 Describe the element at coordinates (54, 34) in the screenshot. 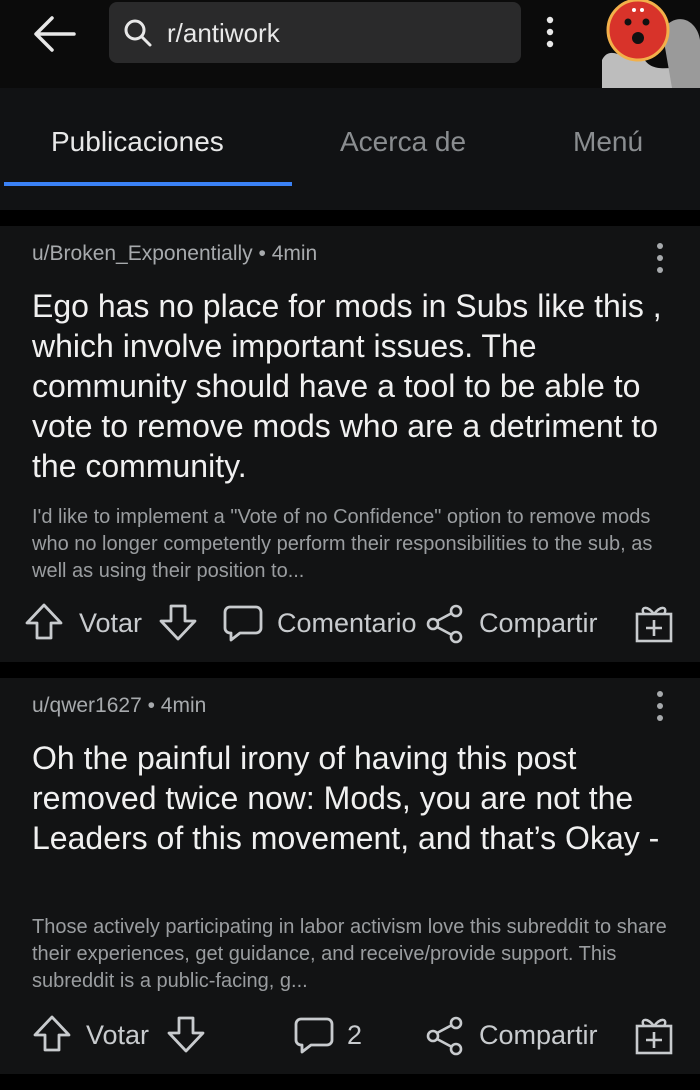

I see `back-arrow-icon` at that location.